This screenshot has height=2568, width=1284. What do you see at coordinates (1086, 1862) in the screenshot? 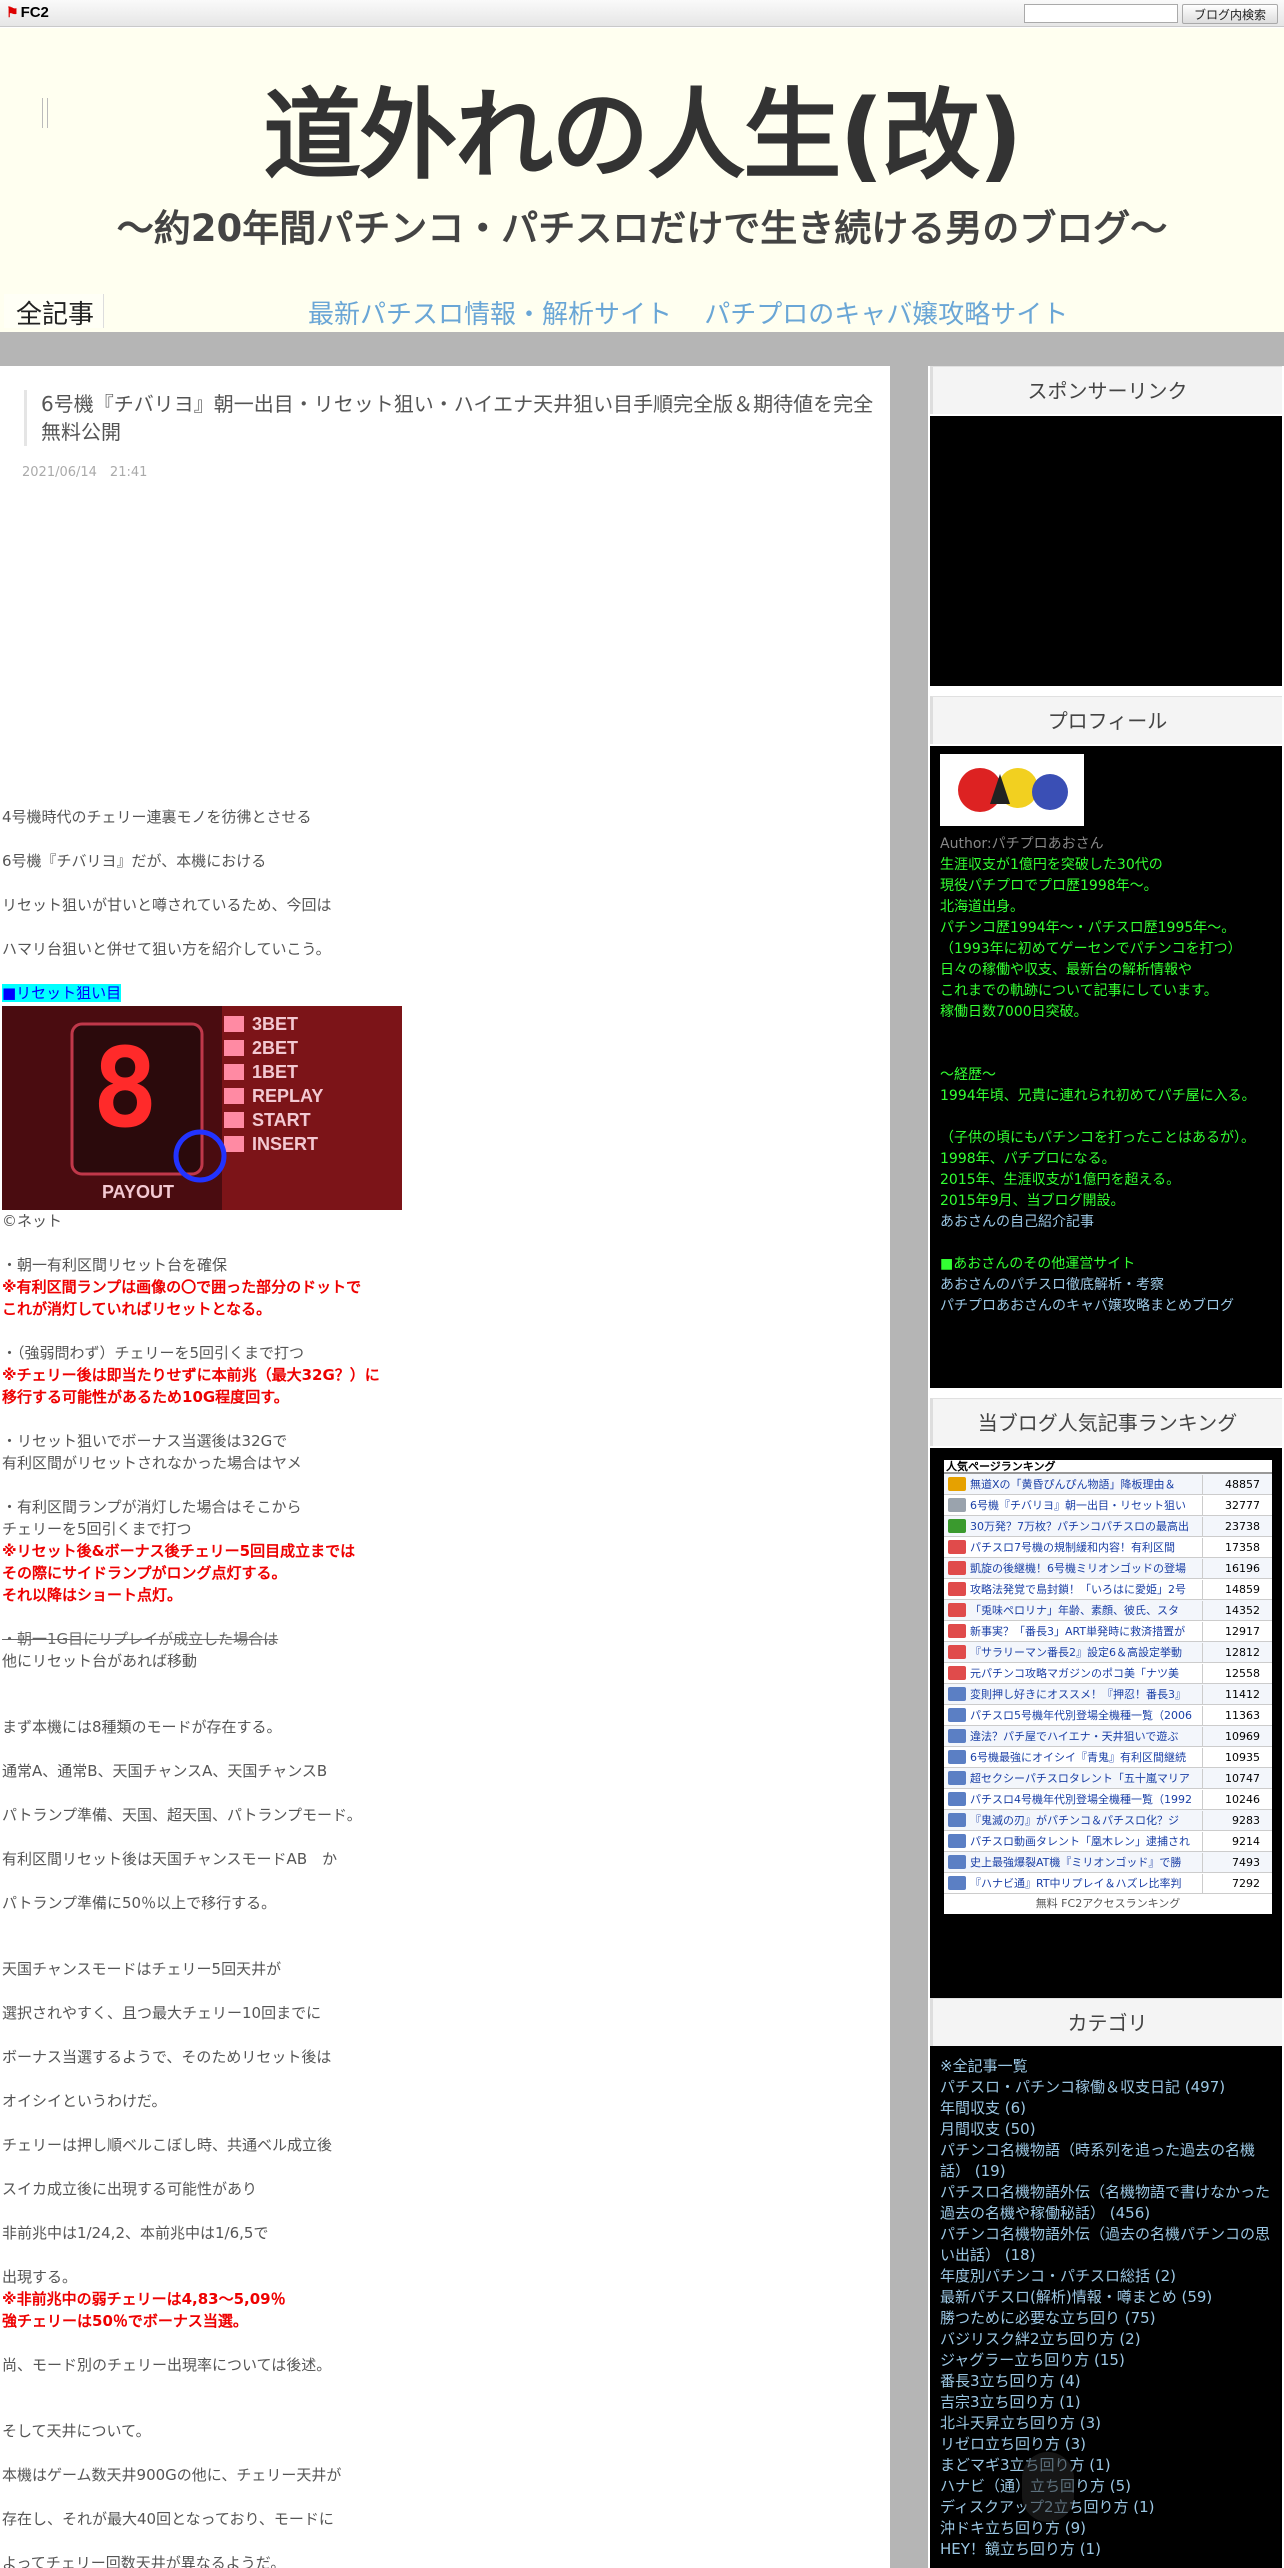
I see `ranking-title-link: 史上最強爆裂AT機『ミリオンゴッド』で勝` at bounding box center [1086, 1862].